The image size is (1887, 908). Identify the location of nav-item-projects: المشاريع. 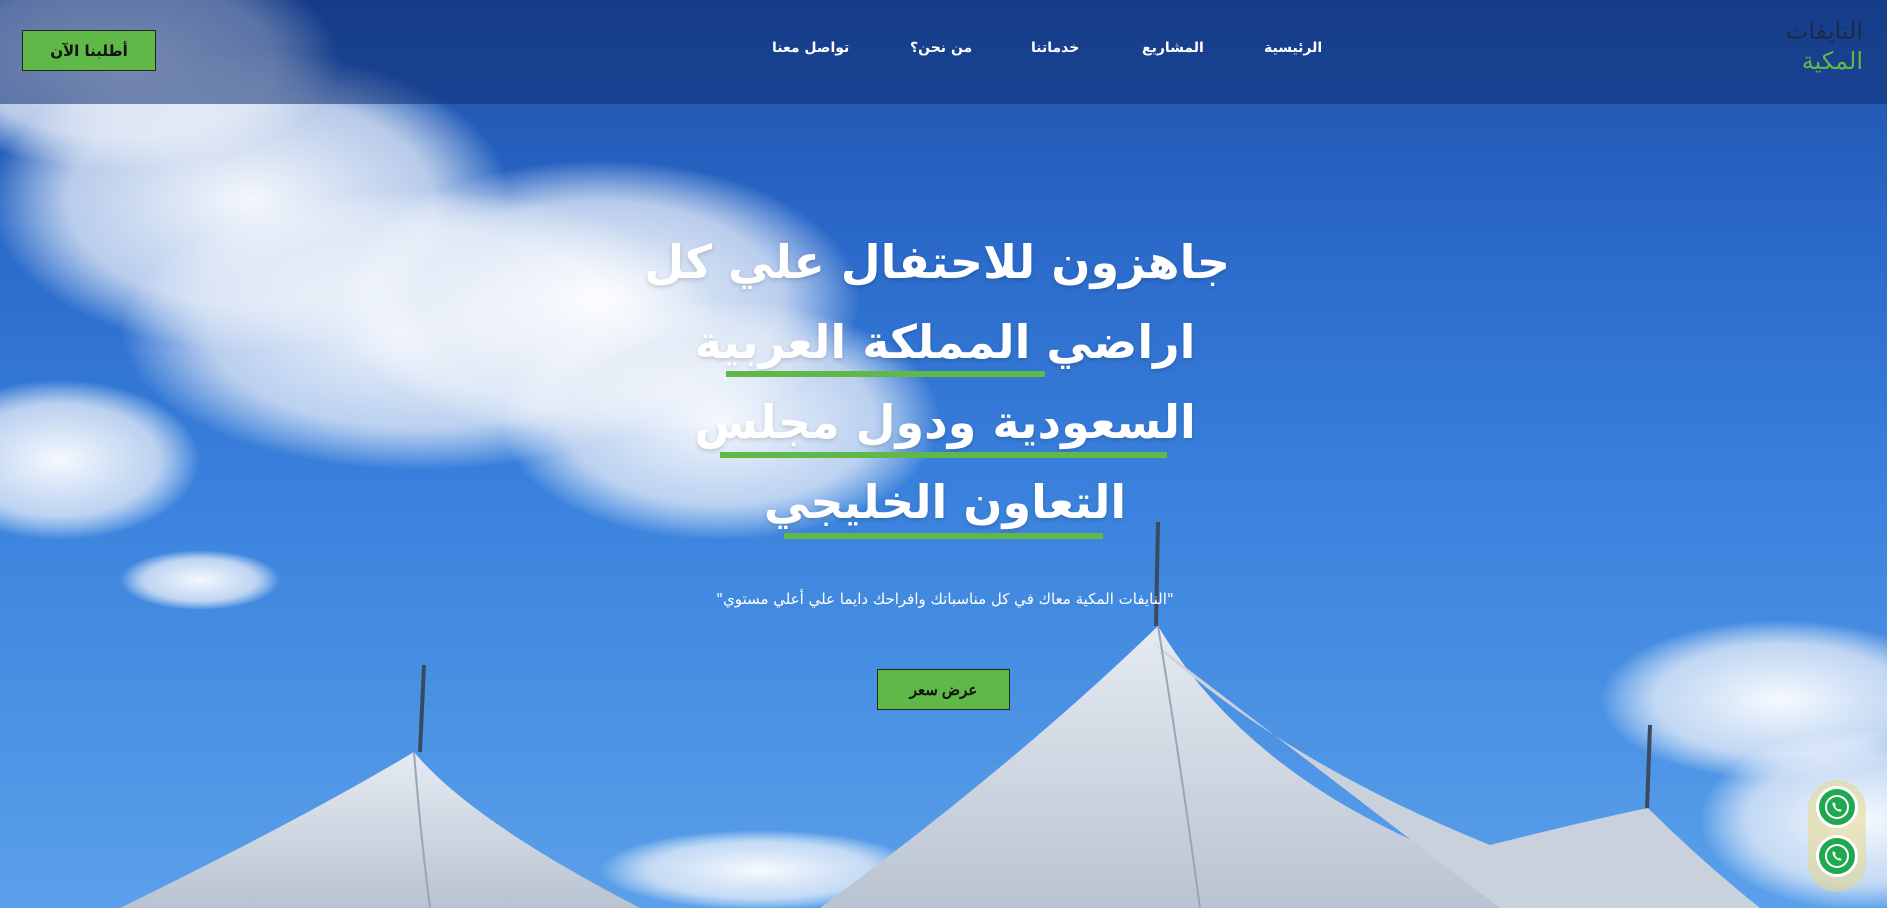
(1173, 48).